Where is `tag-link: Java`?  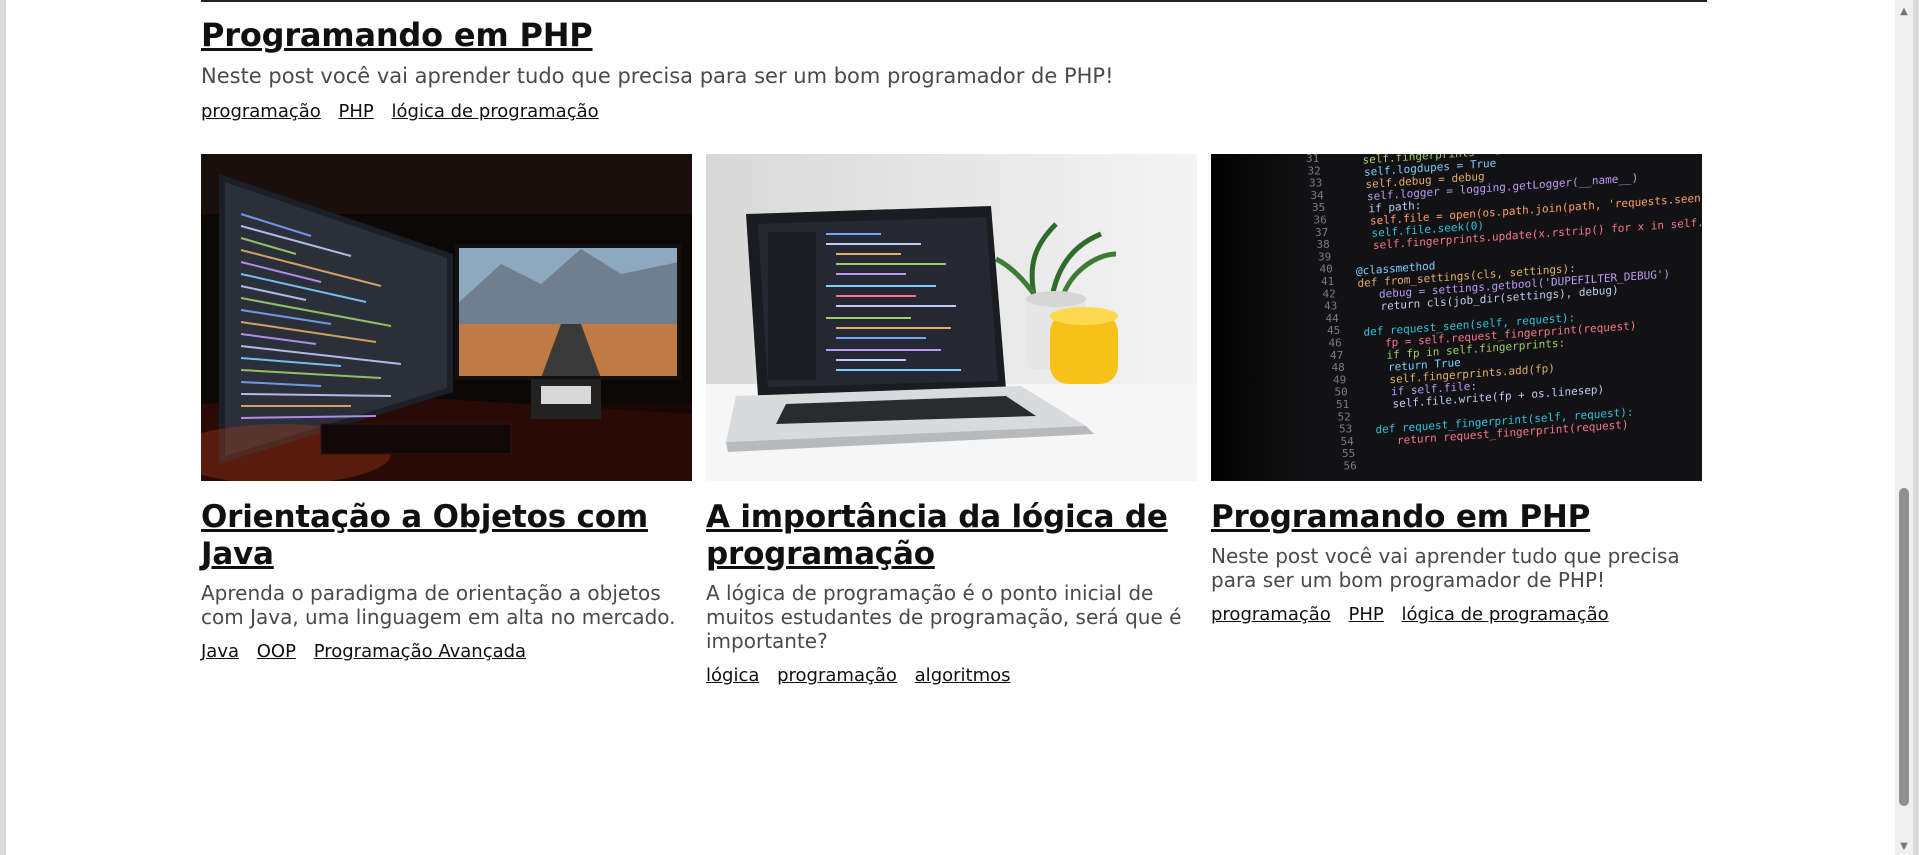 tag-link: Java is located at coordinates (220, 652).